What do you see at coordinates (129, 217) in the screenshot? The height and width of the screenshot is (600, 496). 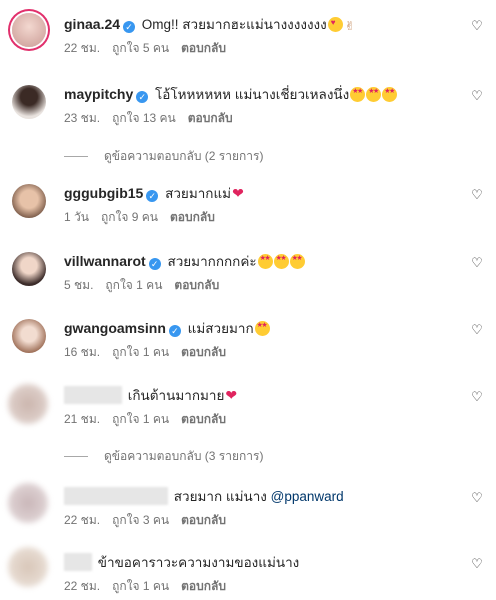 I see `likes-count: ถูกใจ 9 คน` at bounding box center [129, 217].